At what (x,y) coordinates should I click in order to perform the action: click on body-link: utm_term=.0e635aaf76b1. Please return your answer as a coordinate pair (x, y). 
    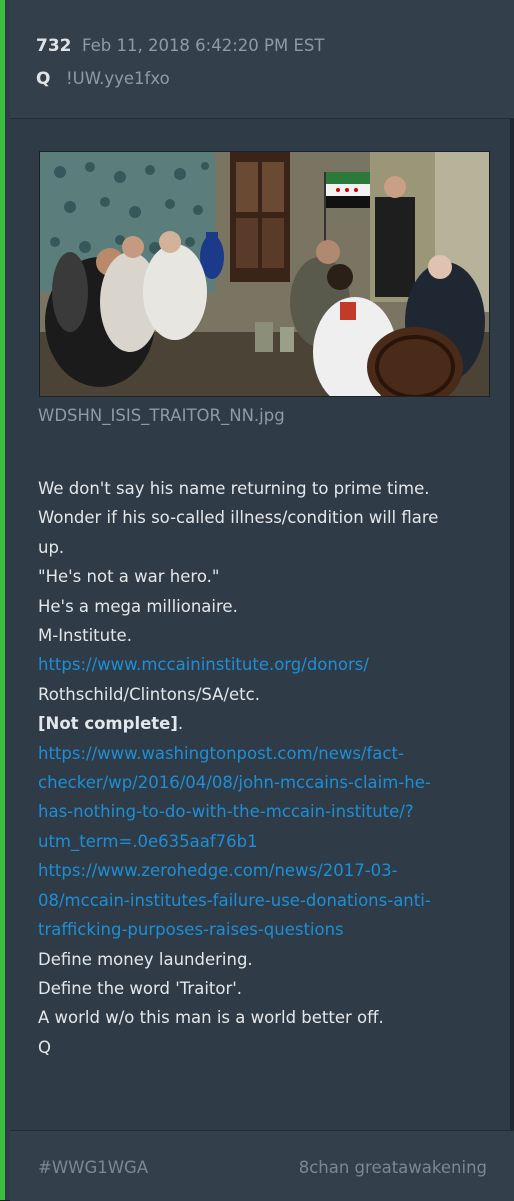
    Looking at the image, I should click on (263, 841).